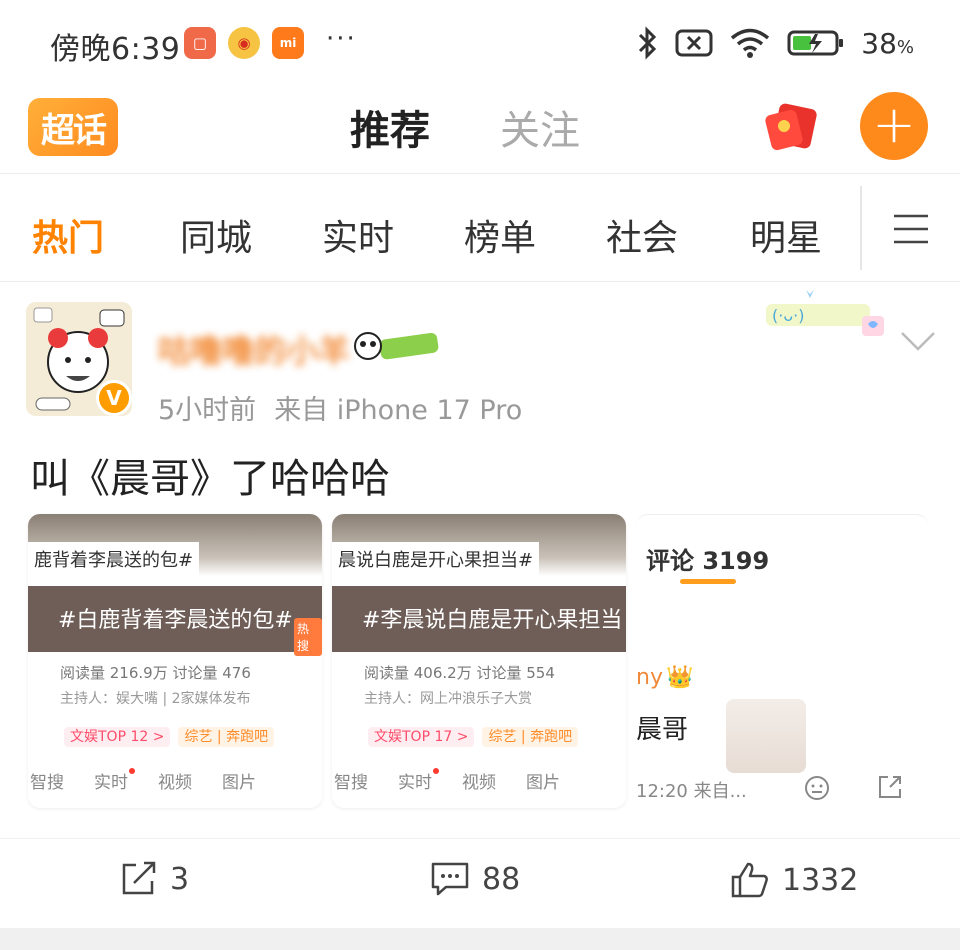 The image size is (960, 950). I want to click on svg-text: (·ᴗ·), so click(788, 315).